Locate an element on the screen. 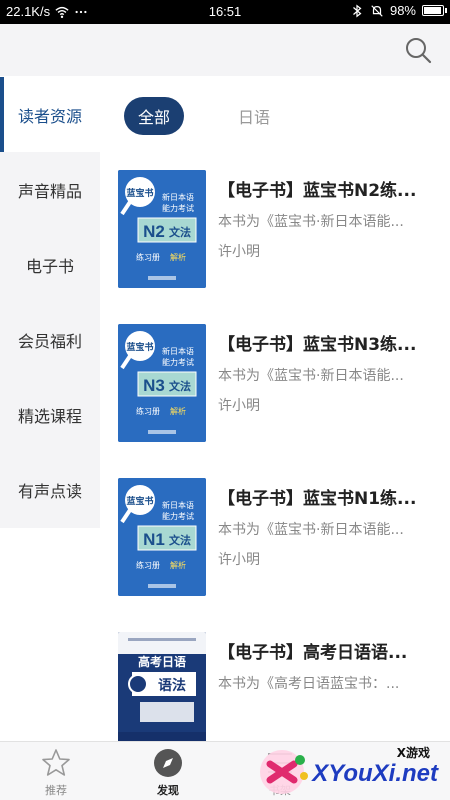  book-info: 【电子书】蓝宝书N3练... 本书为《蓝宝书·新日本语能... 许小明 is located at coordinates (322, 401).